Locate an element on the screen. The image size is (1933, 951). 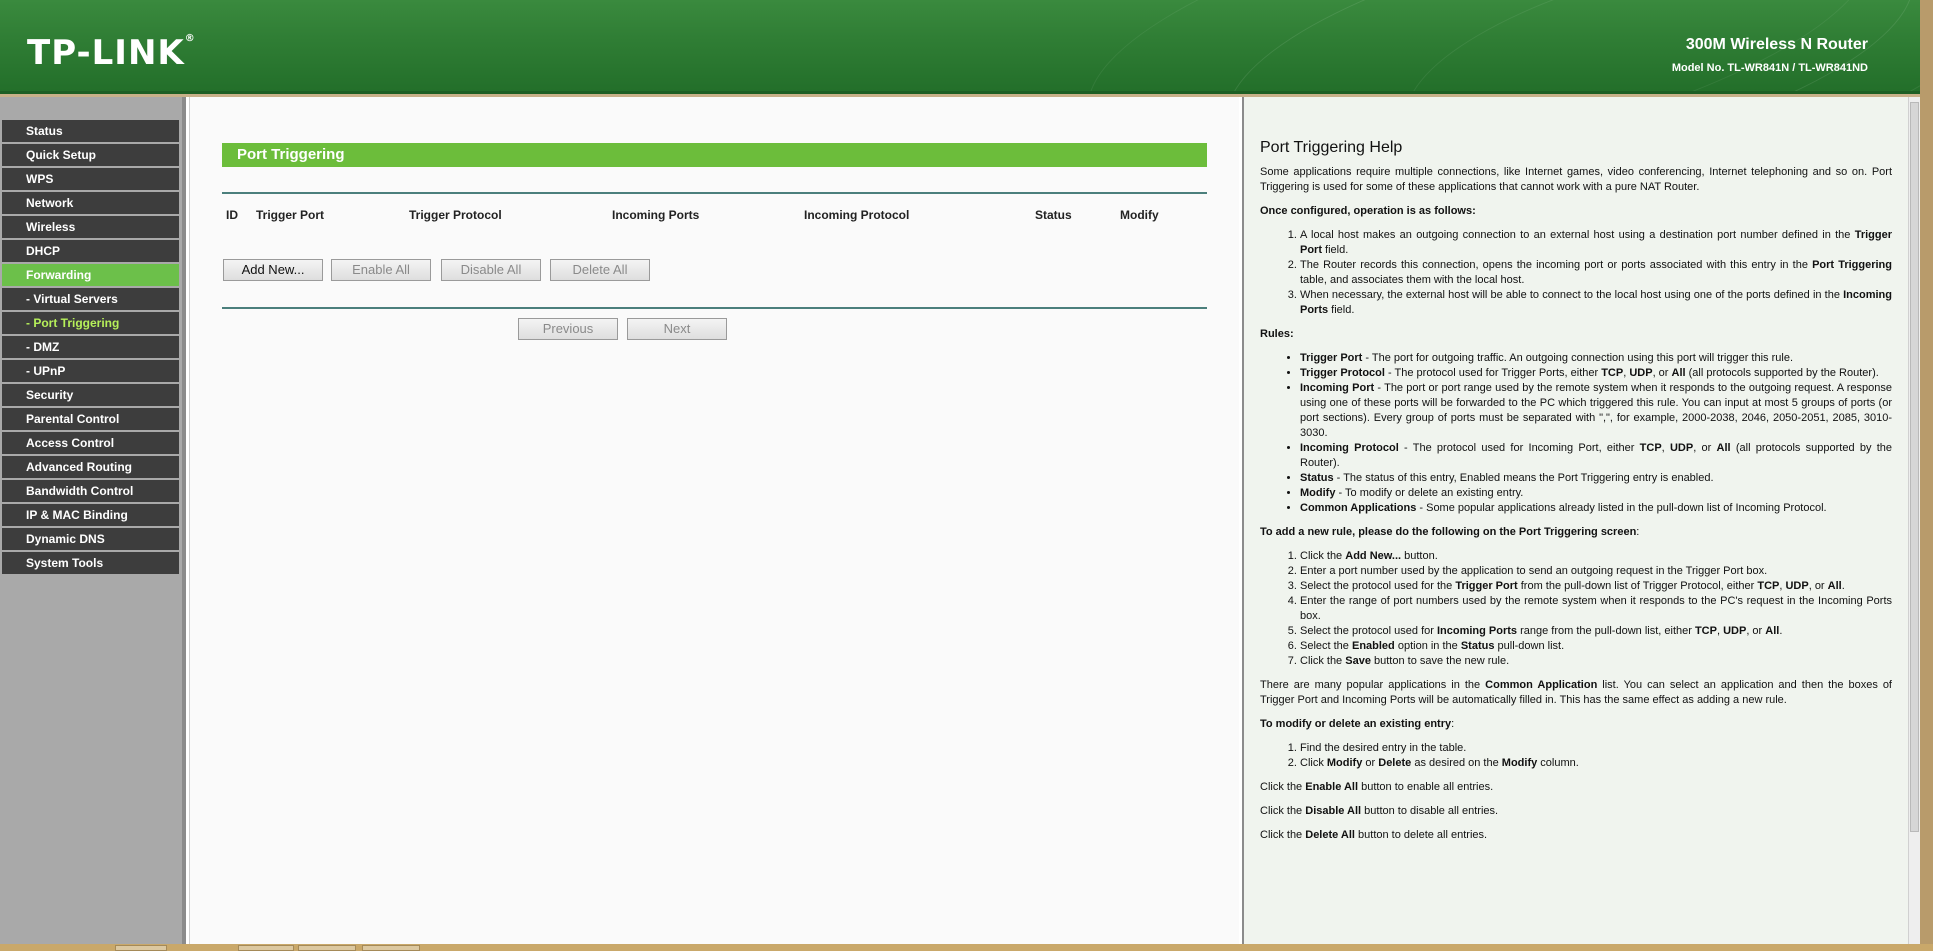
next-button: Next is located at coordinates (677, 329).